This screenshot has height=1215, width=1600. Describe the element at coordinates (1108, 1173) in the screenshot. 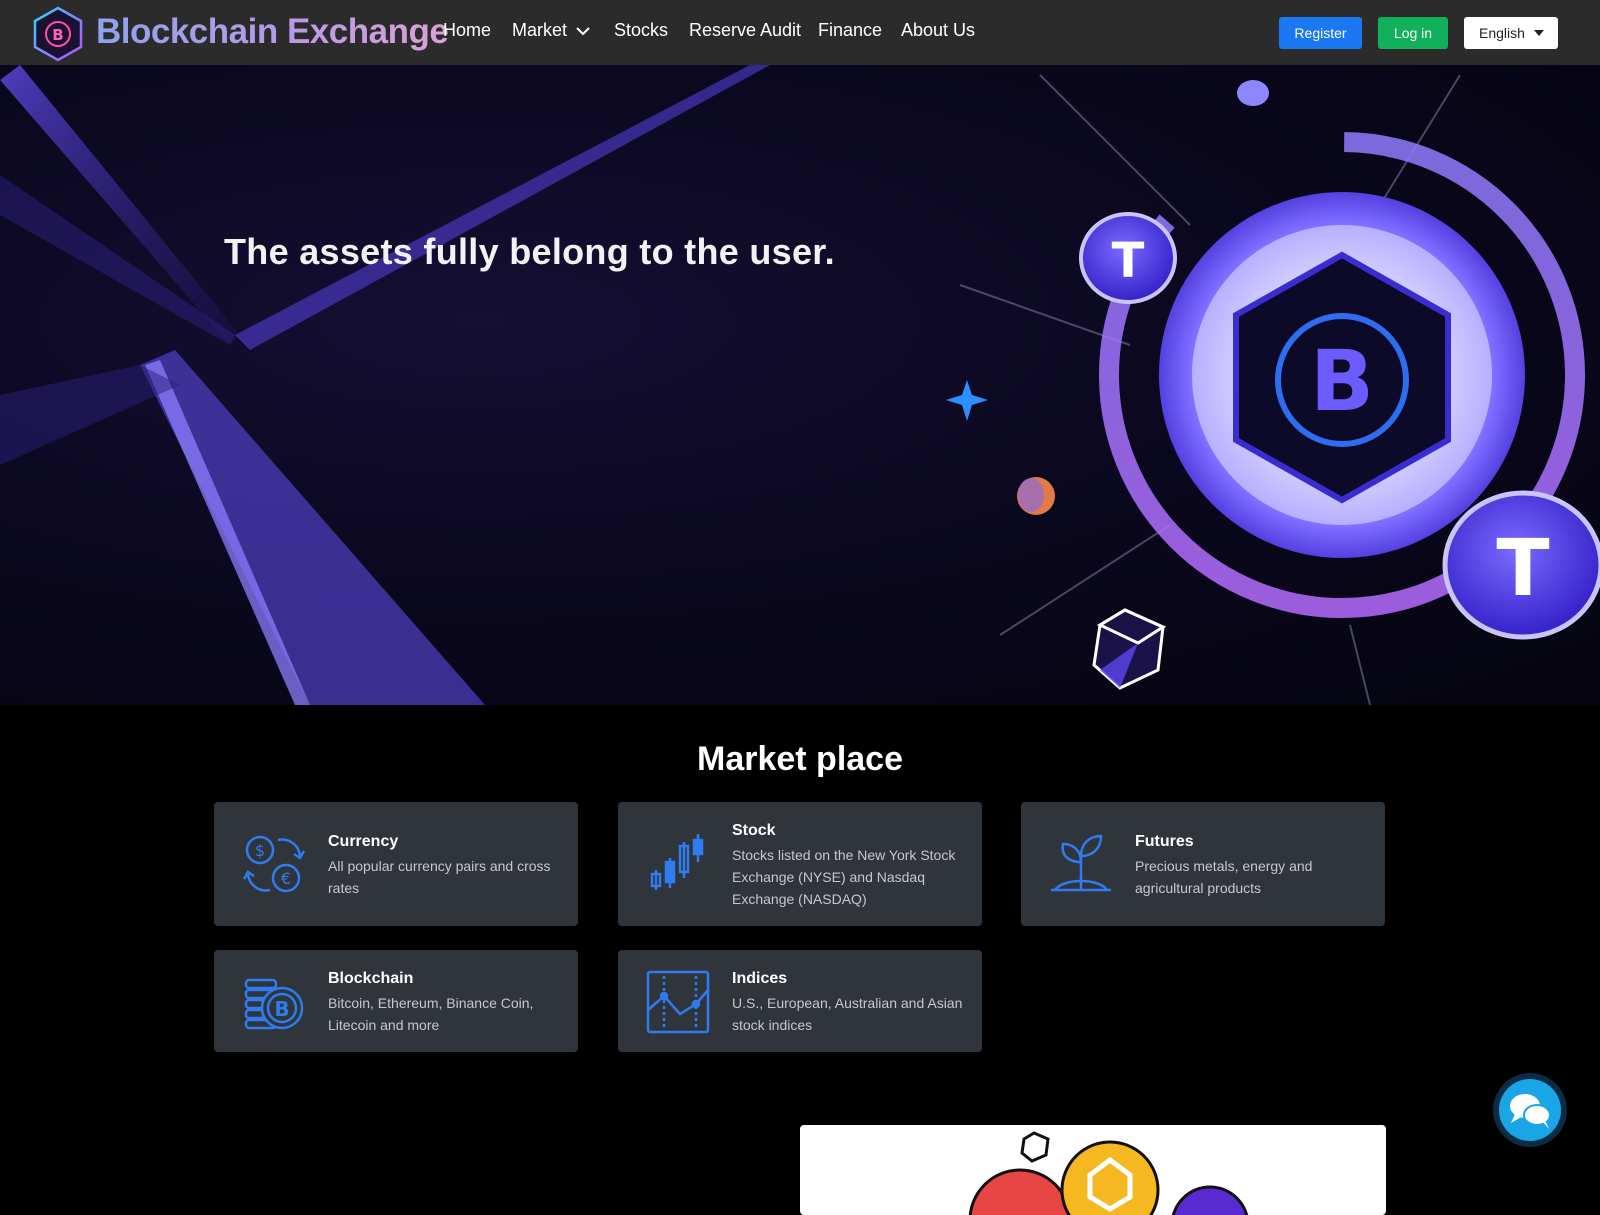

I see `promo-illustration` at that location.